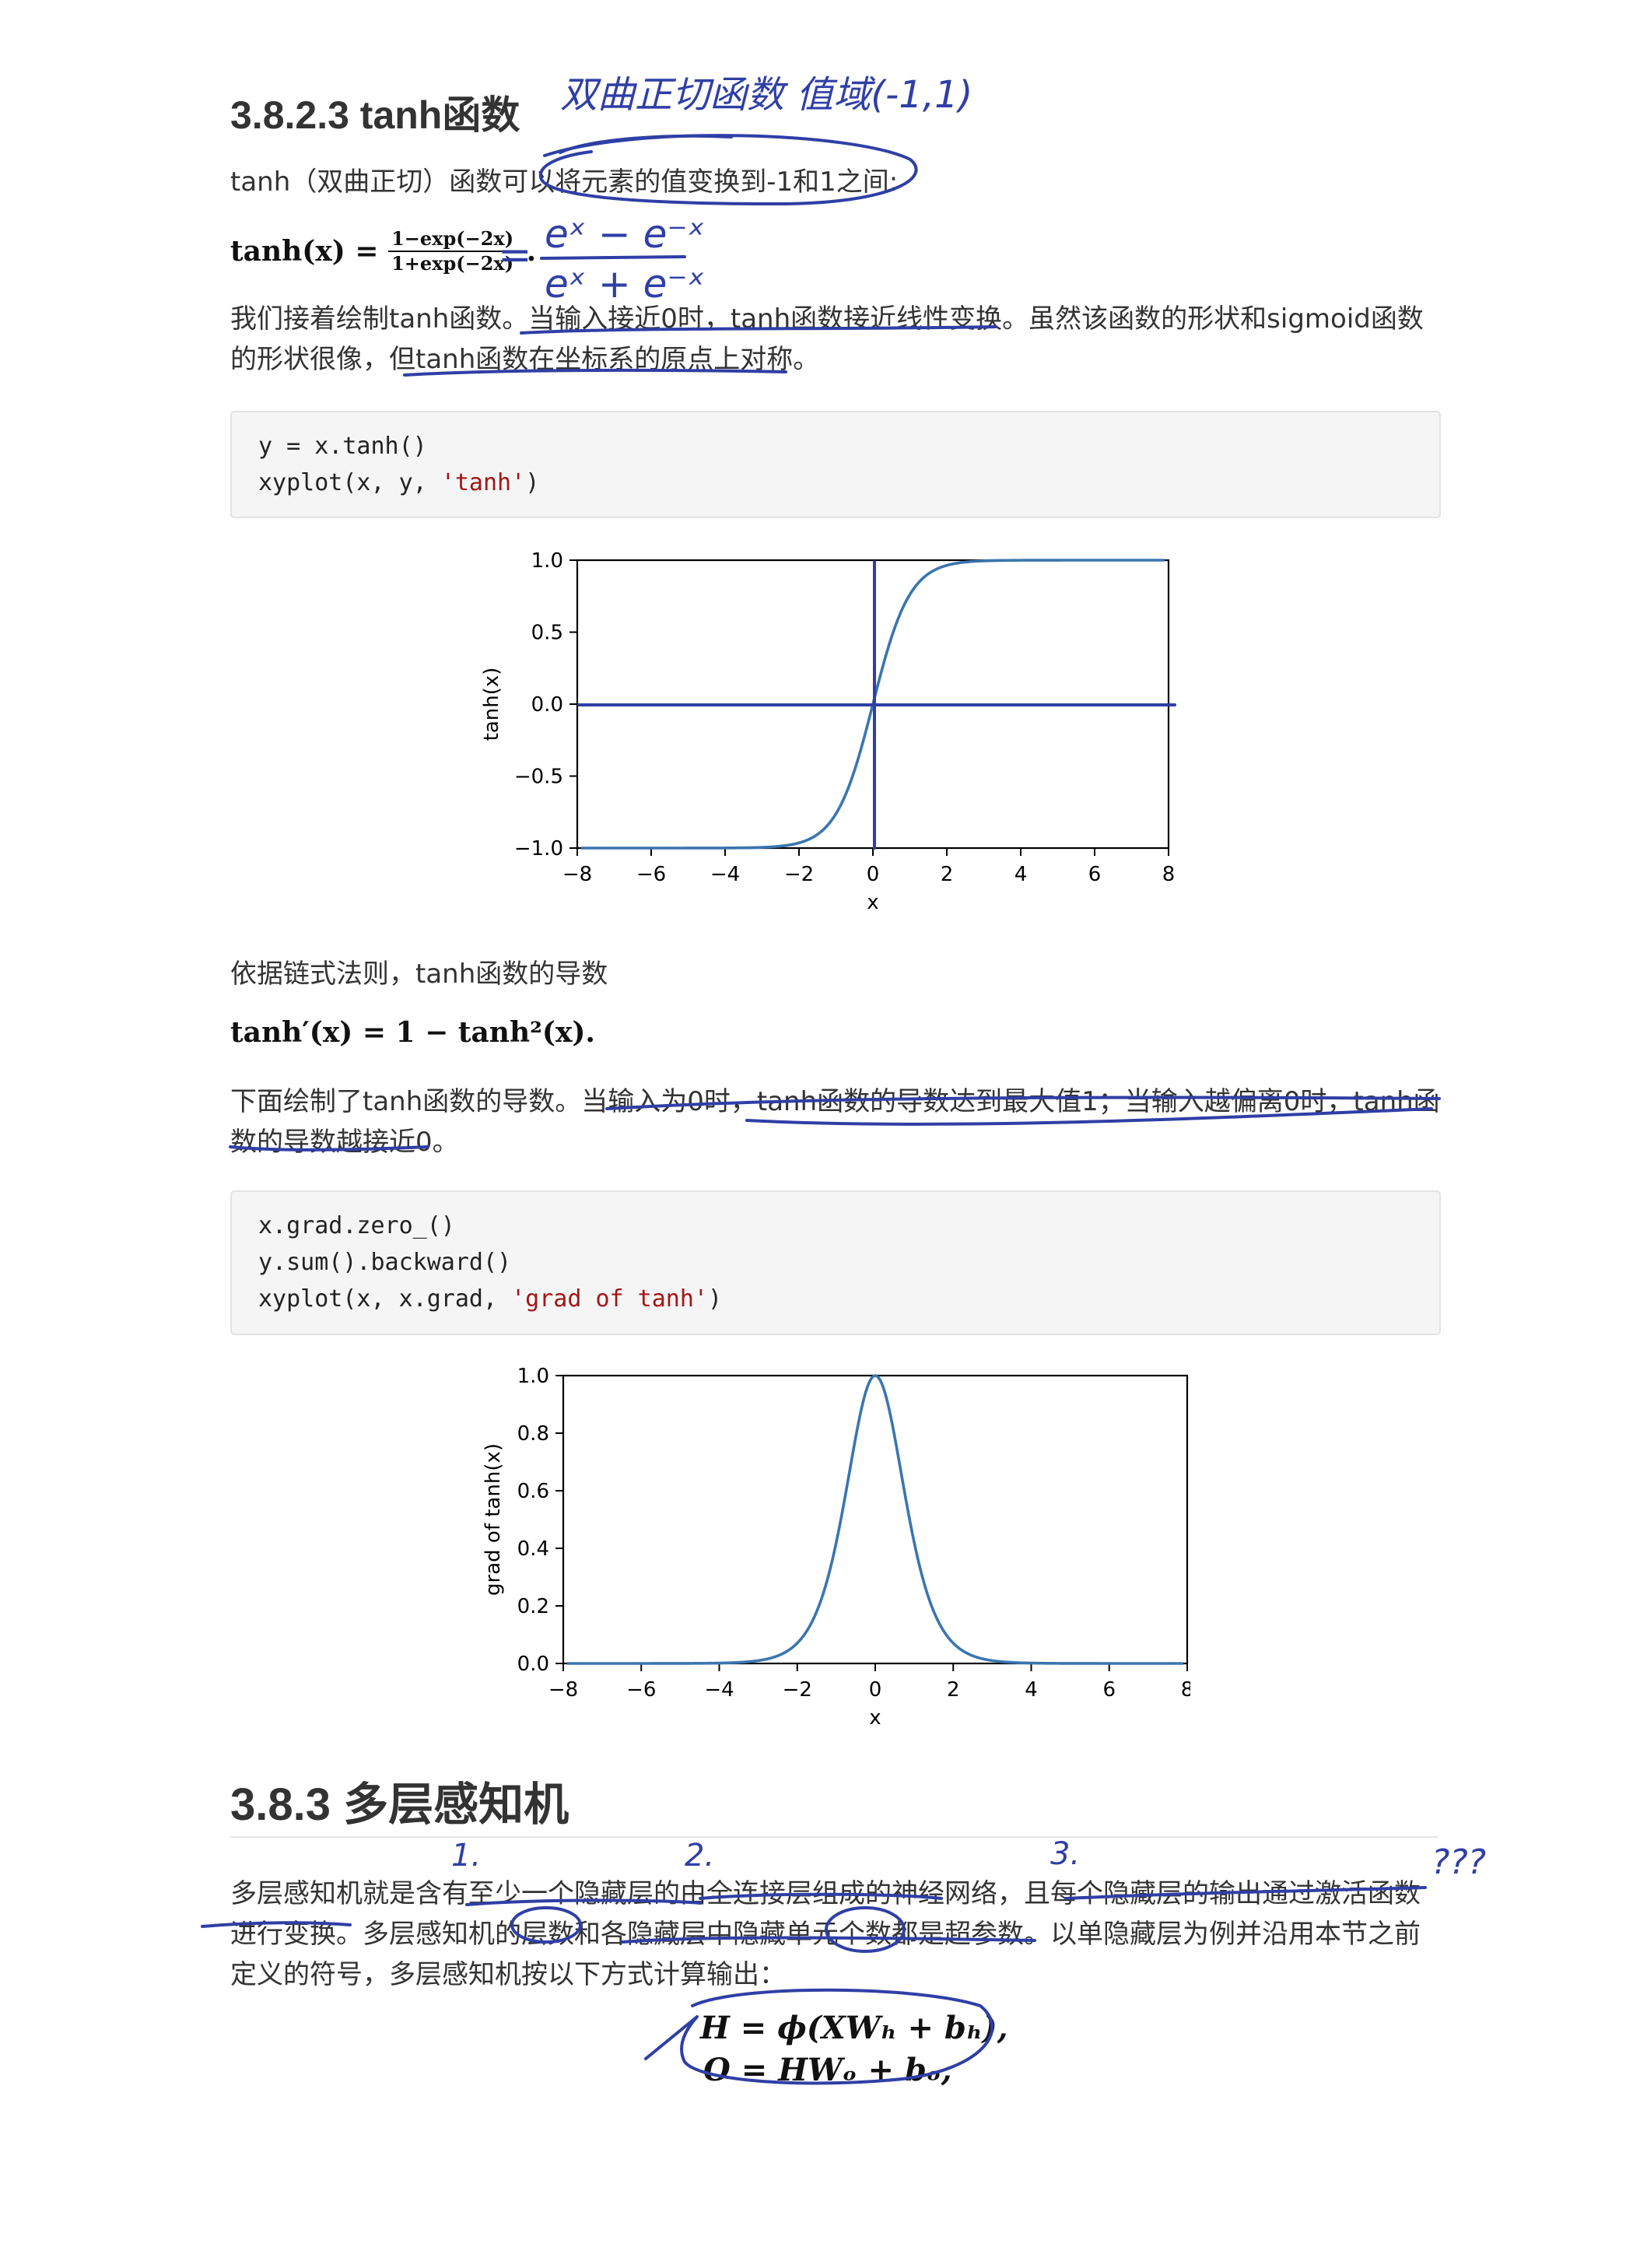  I want to click on ink-fraction-bar, so click(613, 258).